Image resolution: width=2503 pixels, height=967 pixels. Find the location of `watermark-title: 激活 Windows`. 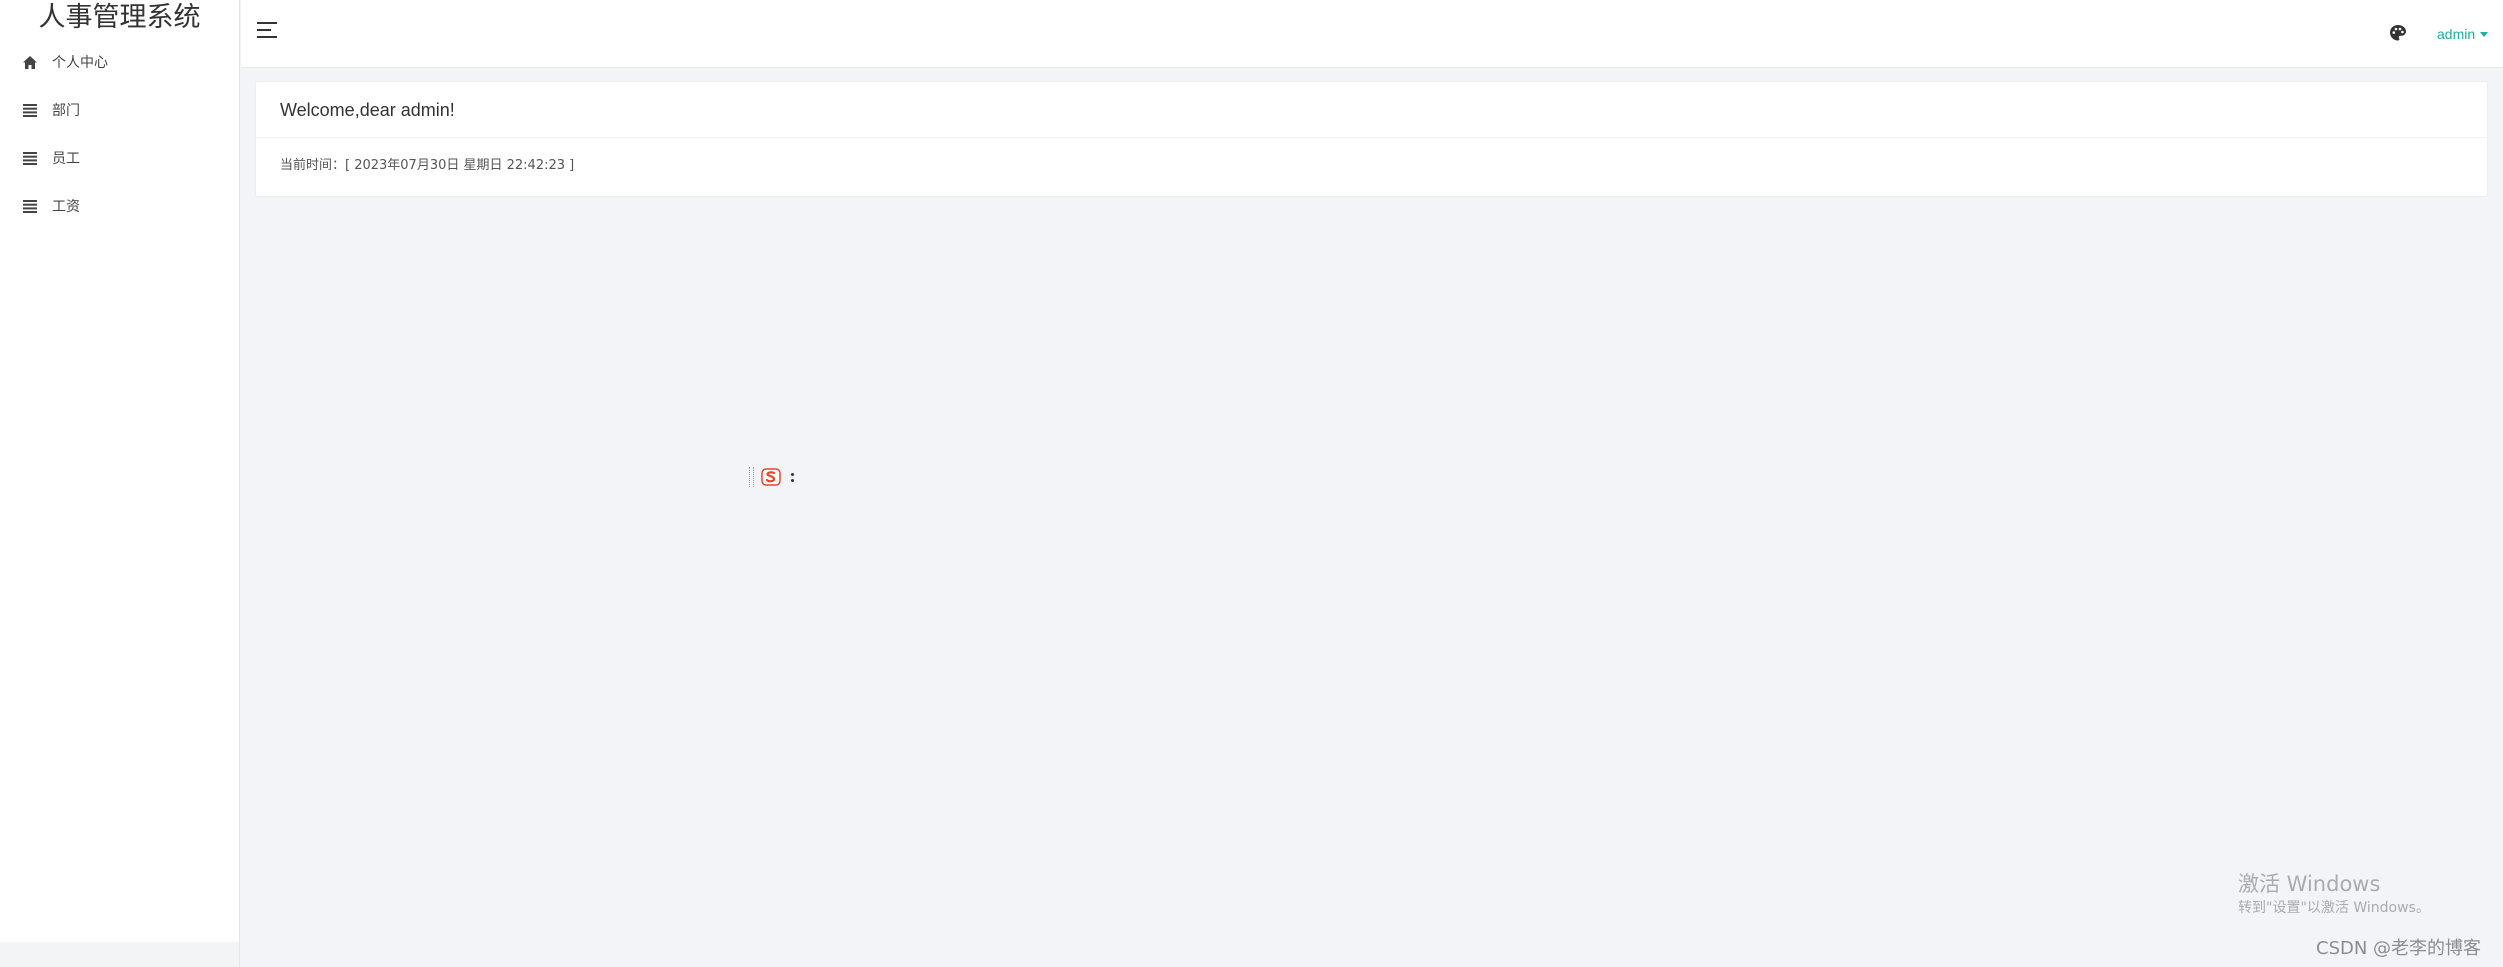

watermark-title: 激活 Windows is located at coordinates (2309, 884).